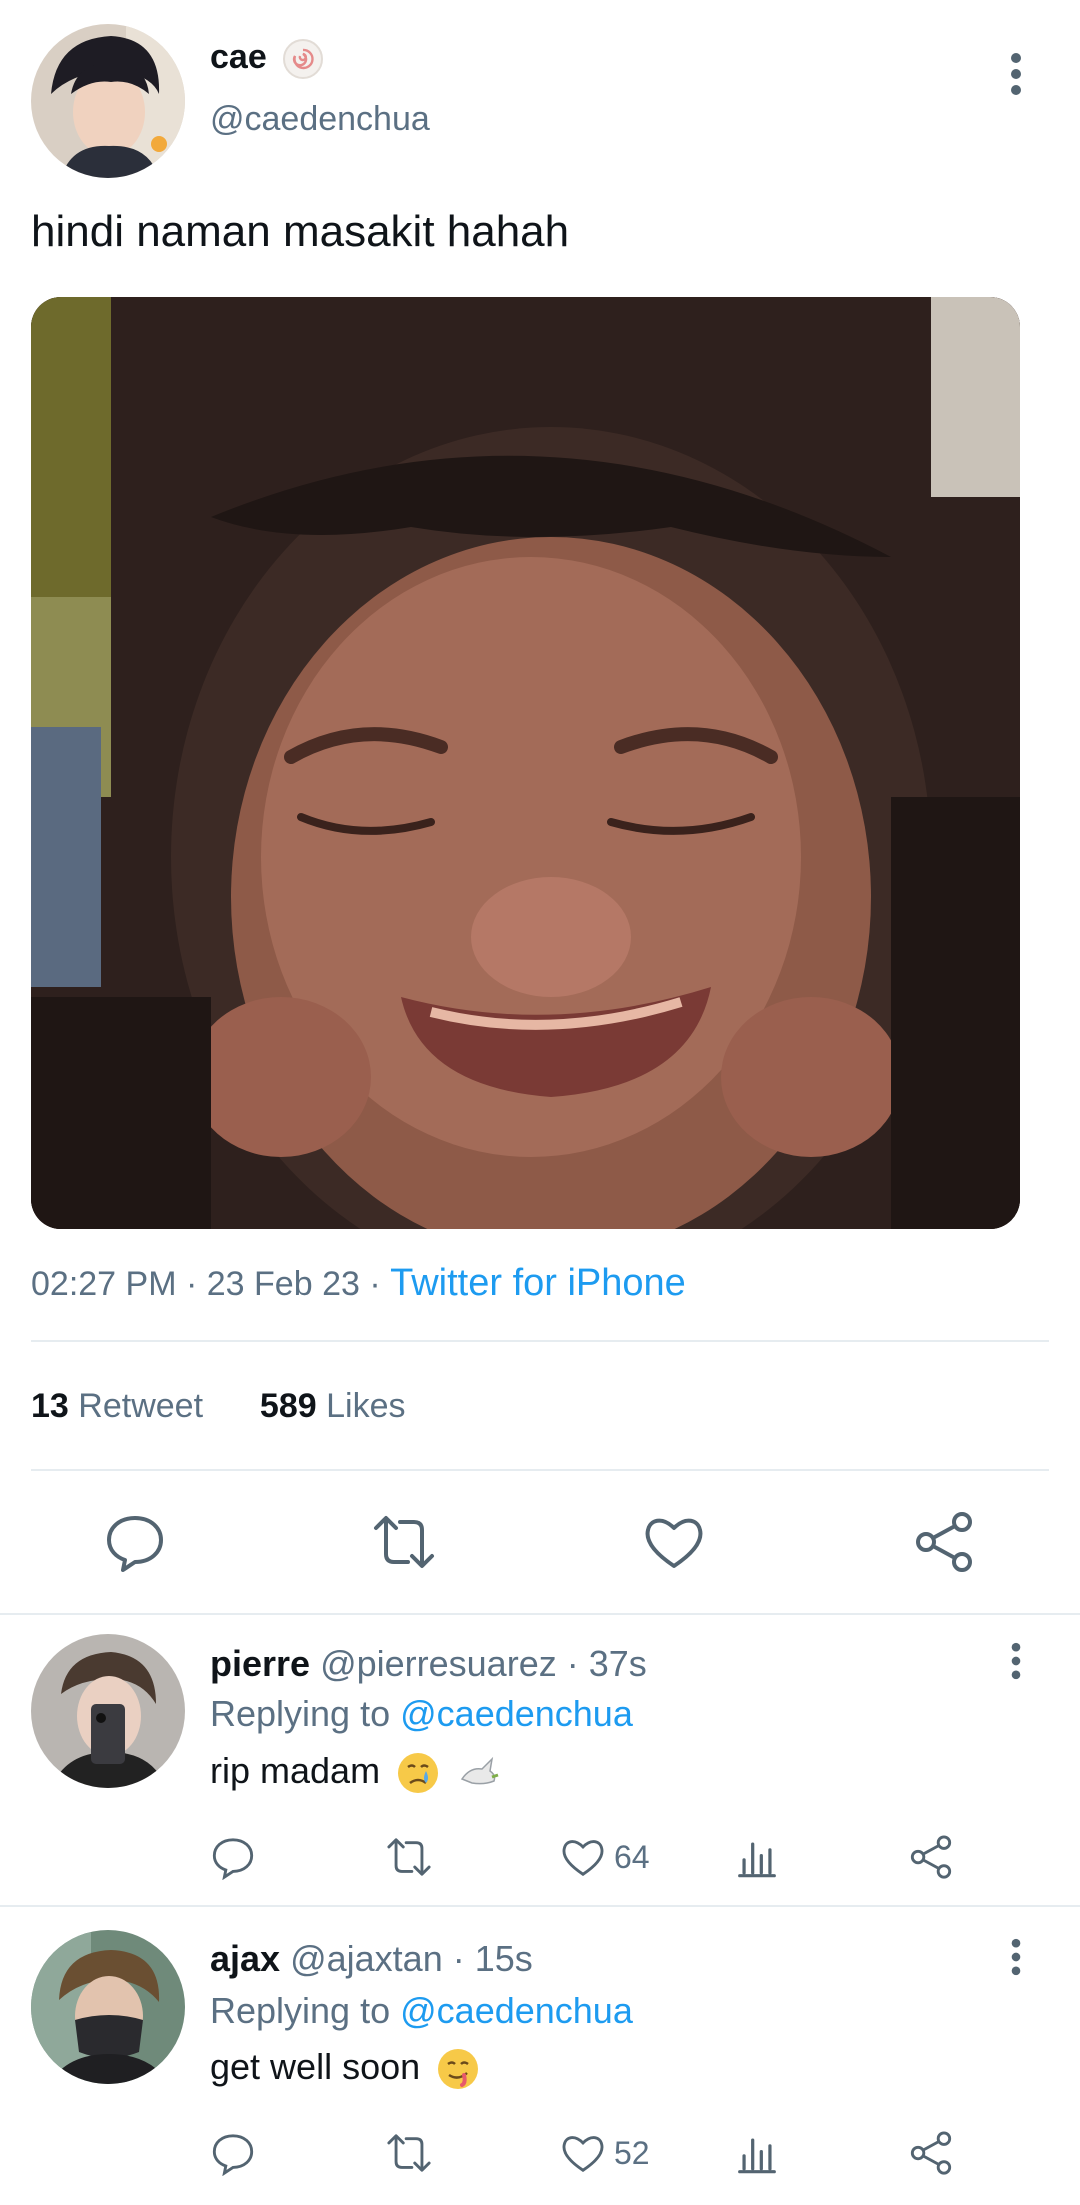 Image resolution: width=1080 pixels, height=2205 pixels. Describe the element at coordinates (295, 1770) in the screenshot. I see `reply-text: rip madam` at that location.